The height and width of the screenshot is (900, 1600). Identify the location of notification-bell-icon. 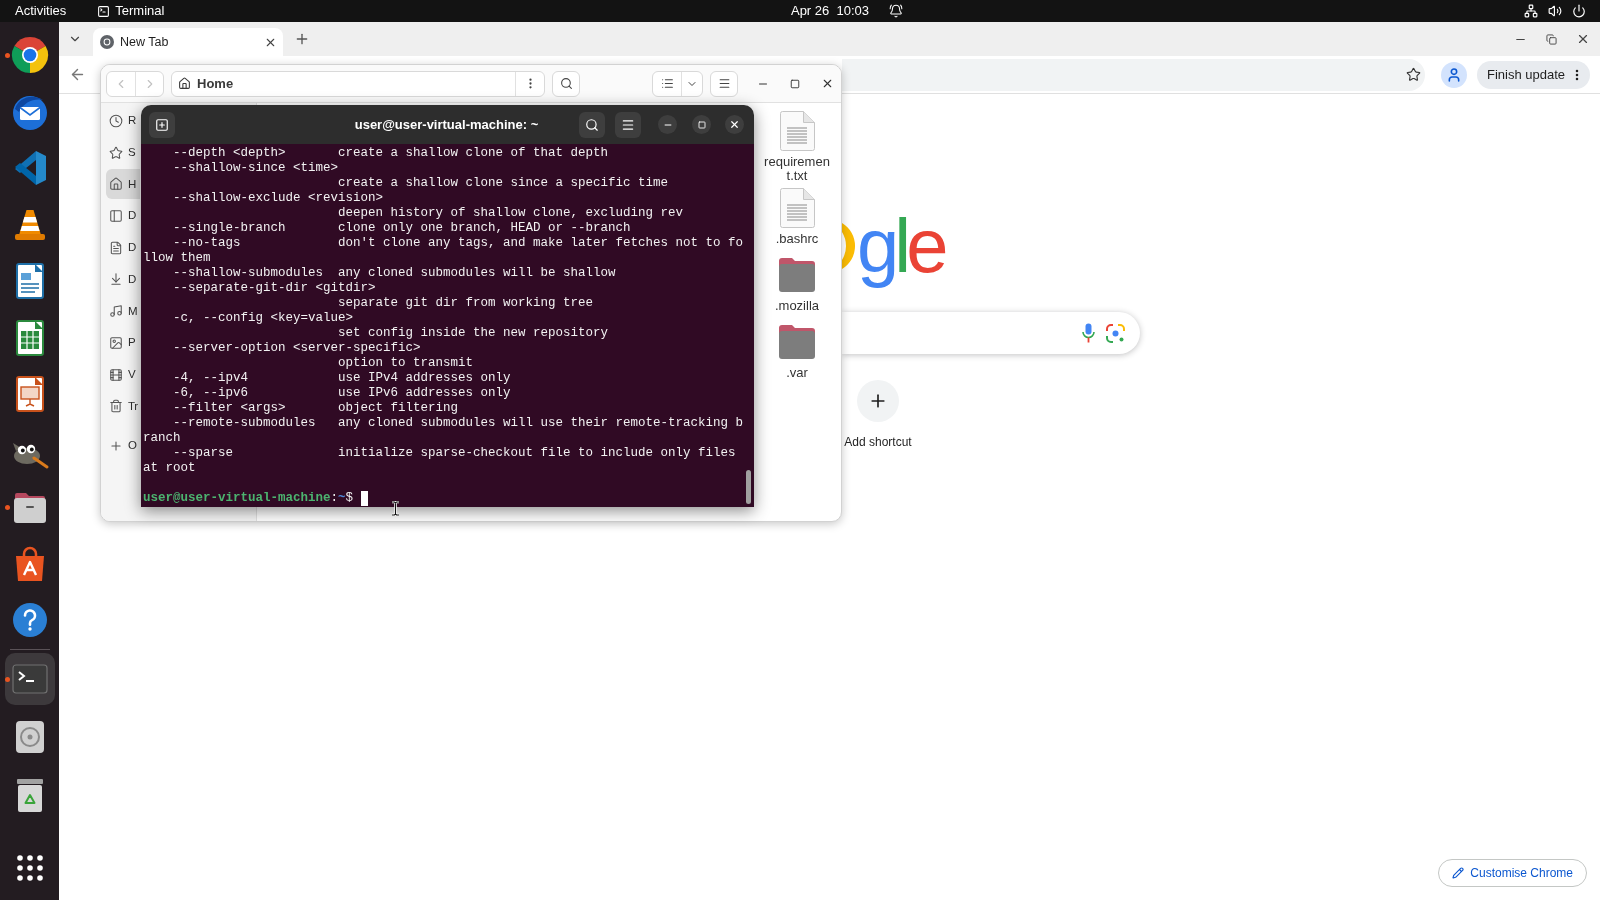
(896, 11).